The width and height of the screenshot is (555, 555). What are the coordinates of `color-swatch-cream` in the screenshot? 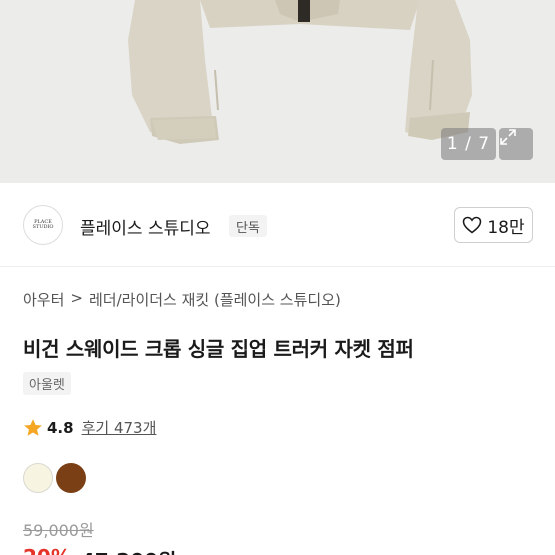 It's located at (38, 478).